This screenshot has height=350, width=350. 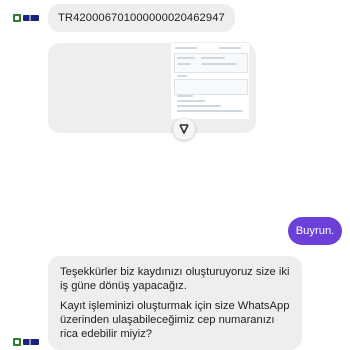 I want to click on user-message: Buyrun., so click(x=315, y=231).